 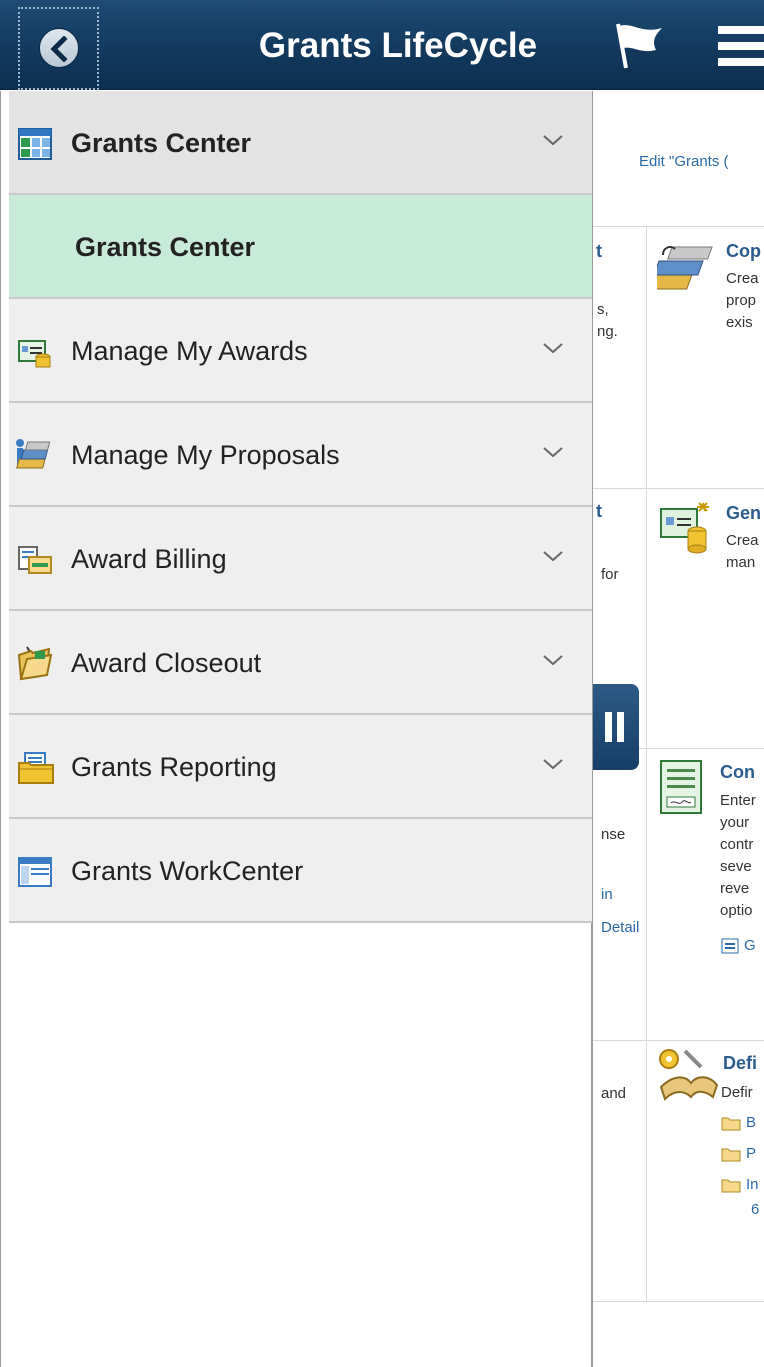 I want to click on page-title: Grants LifeCycle, so click(x=398, y=45).